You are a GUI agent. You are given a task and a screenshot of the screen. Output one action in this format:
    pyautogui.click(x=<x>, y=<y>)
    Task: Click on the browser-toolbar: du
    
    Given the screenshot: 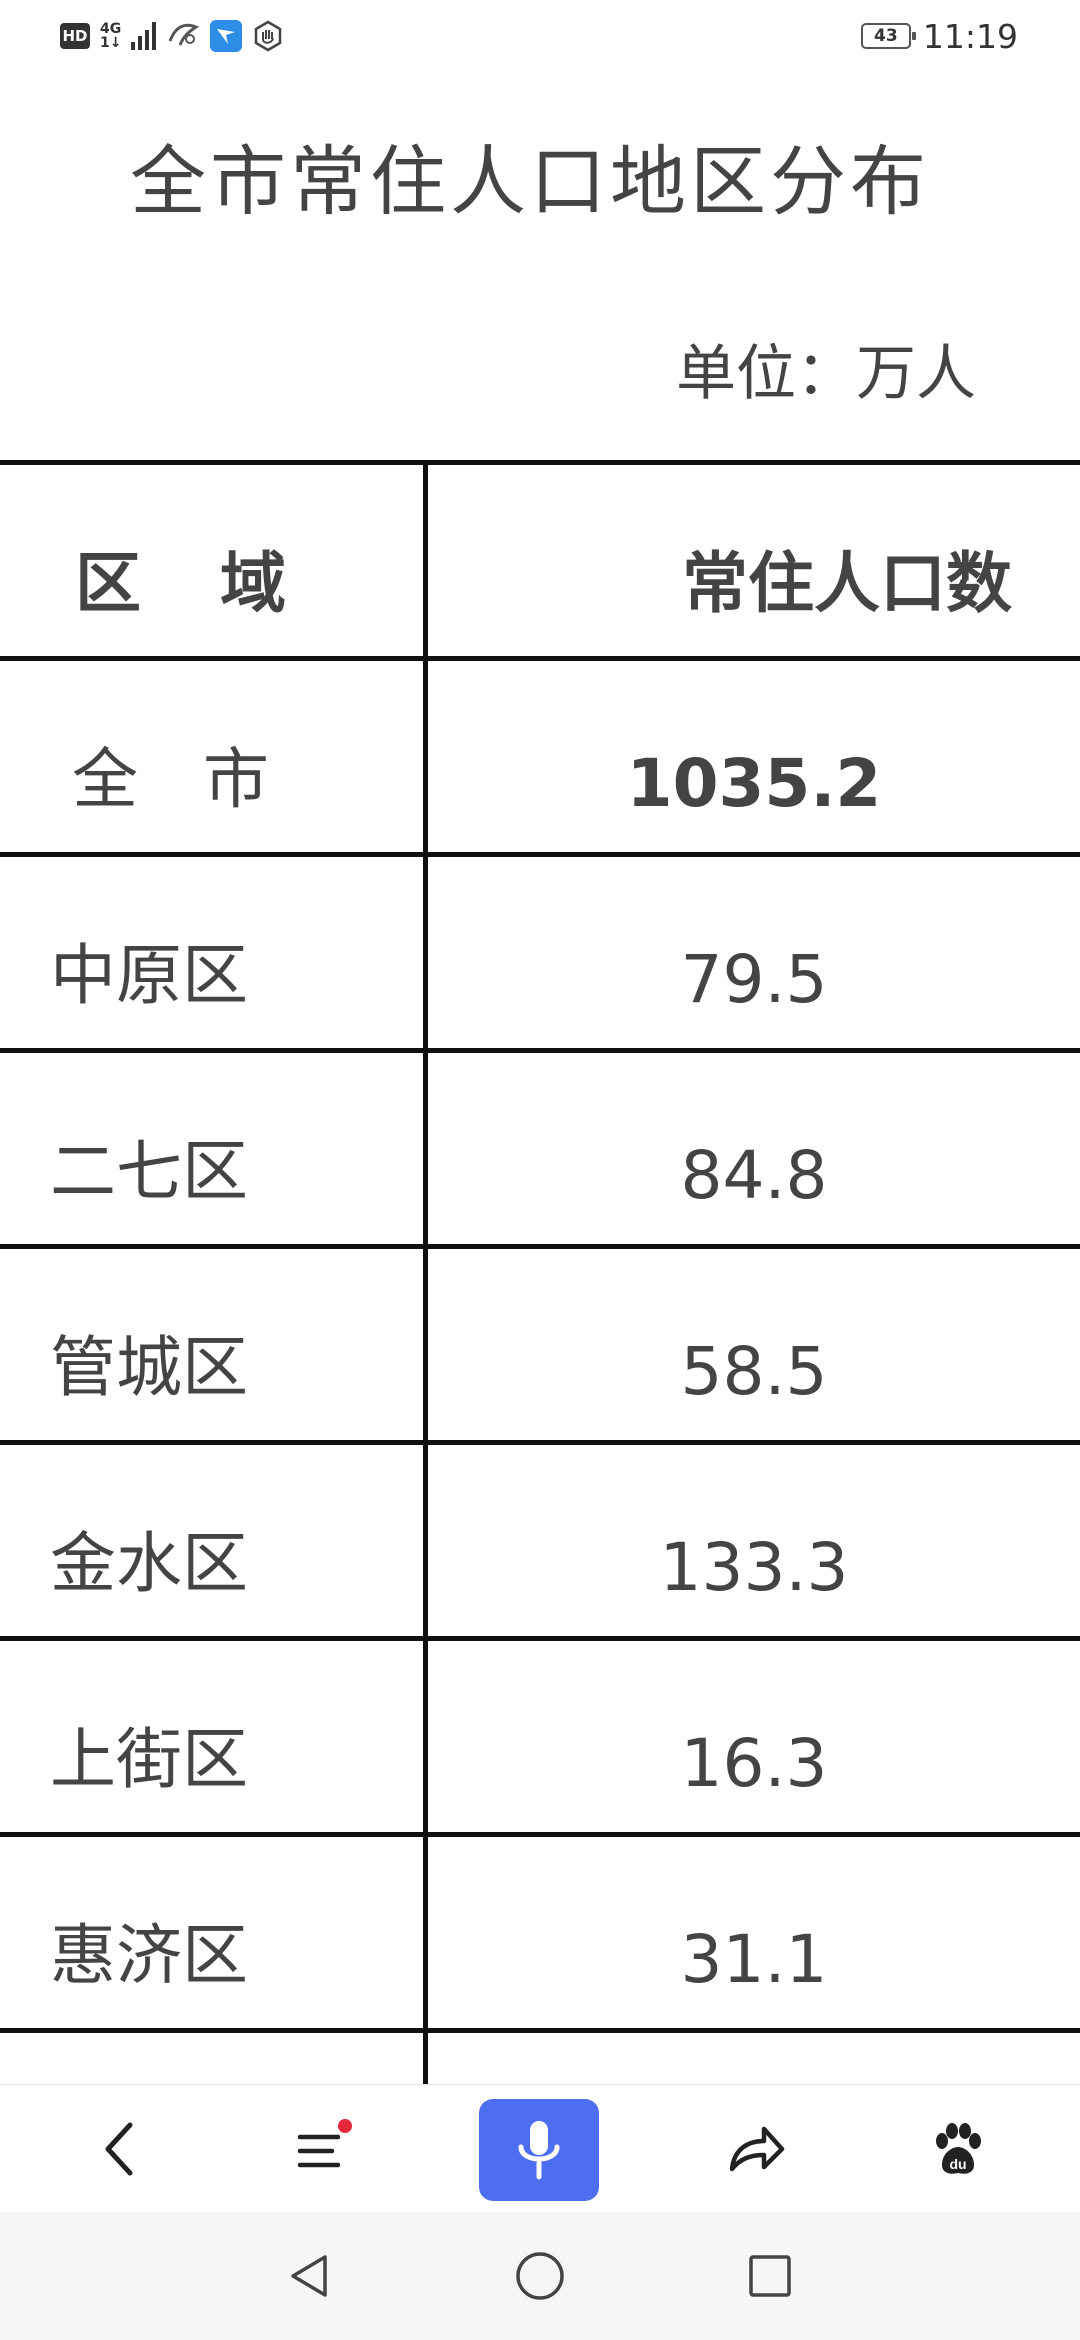 What is the action you would take?
    pyautogui.click(x=540, y=2148)
    